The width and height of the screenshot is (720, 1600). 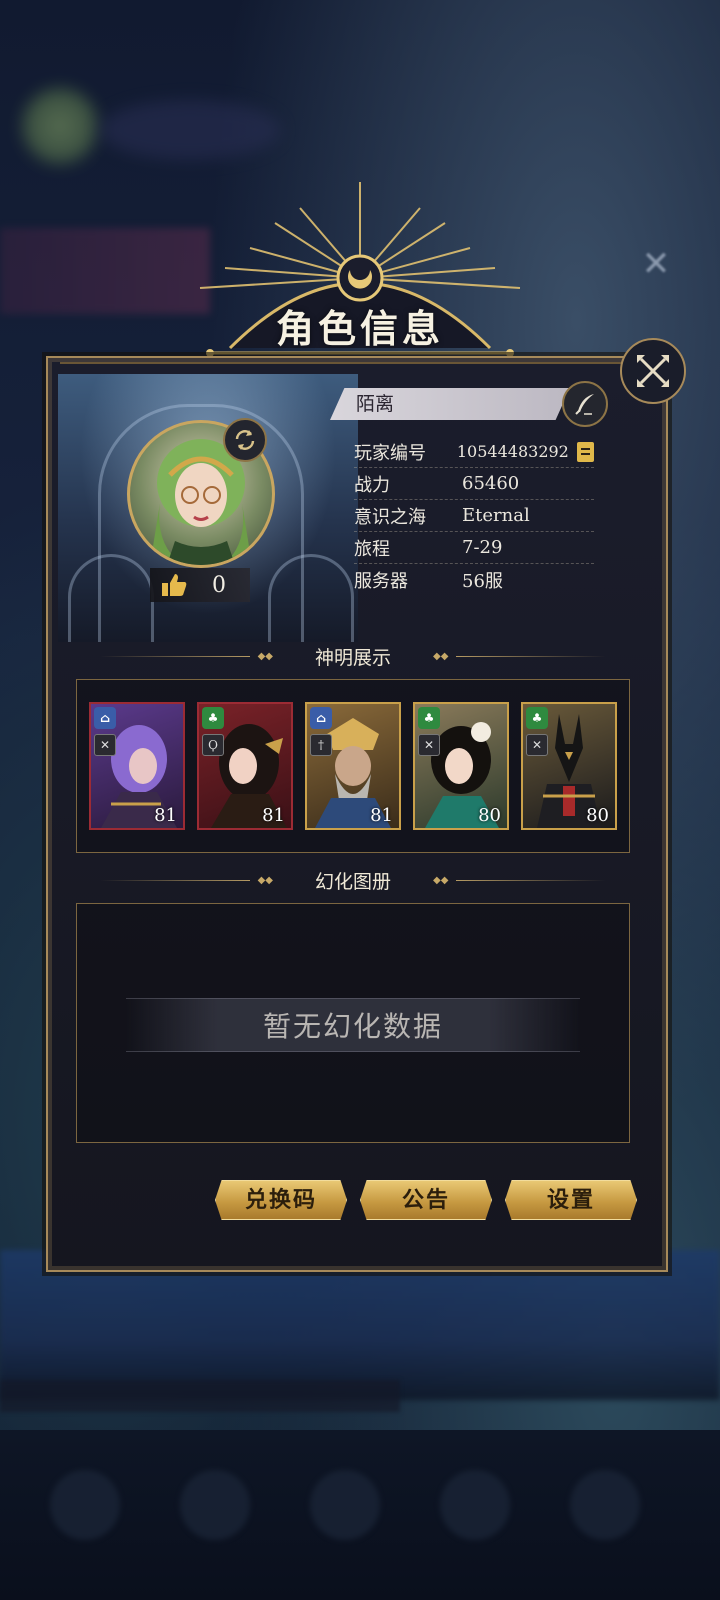 What do you see at coordinates (482, 547) in the screenshot?
I see `info-value: 7-29` at bounding box center [482, 547].